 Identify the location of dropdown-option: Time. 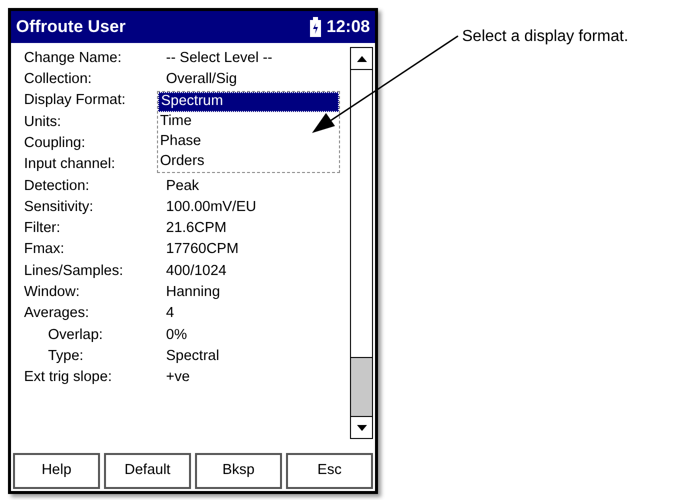
(248, 122).